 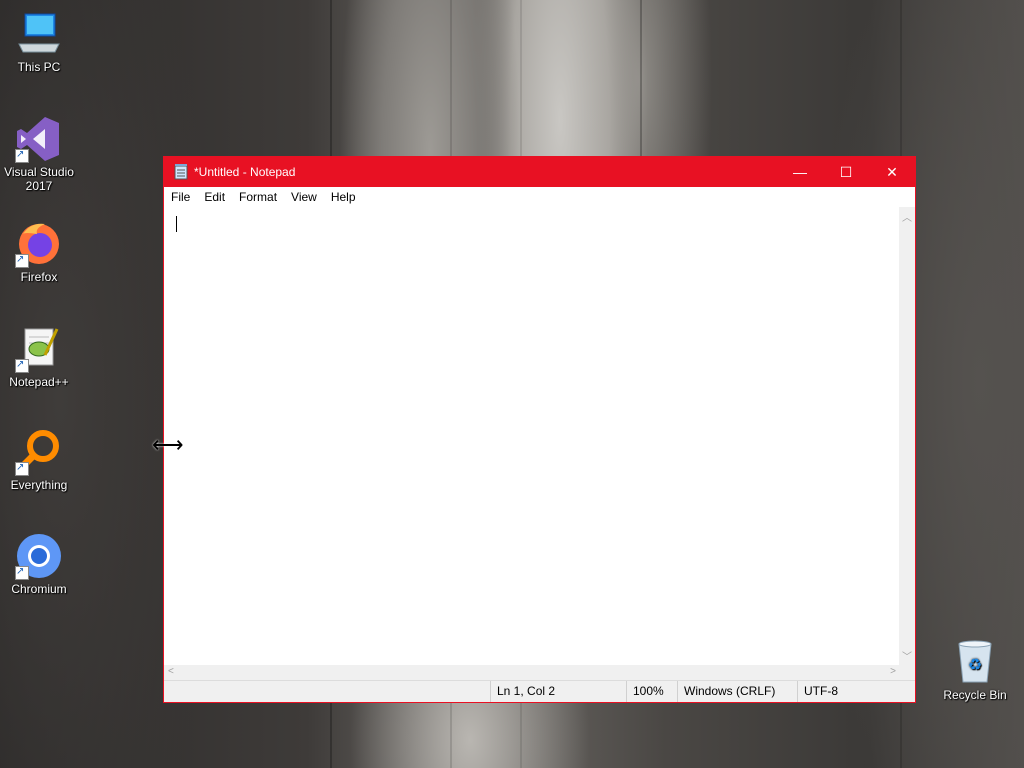 I want to click on scroll-down-icon: ﹀, so click(x=907, y=655).